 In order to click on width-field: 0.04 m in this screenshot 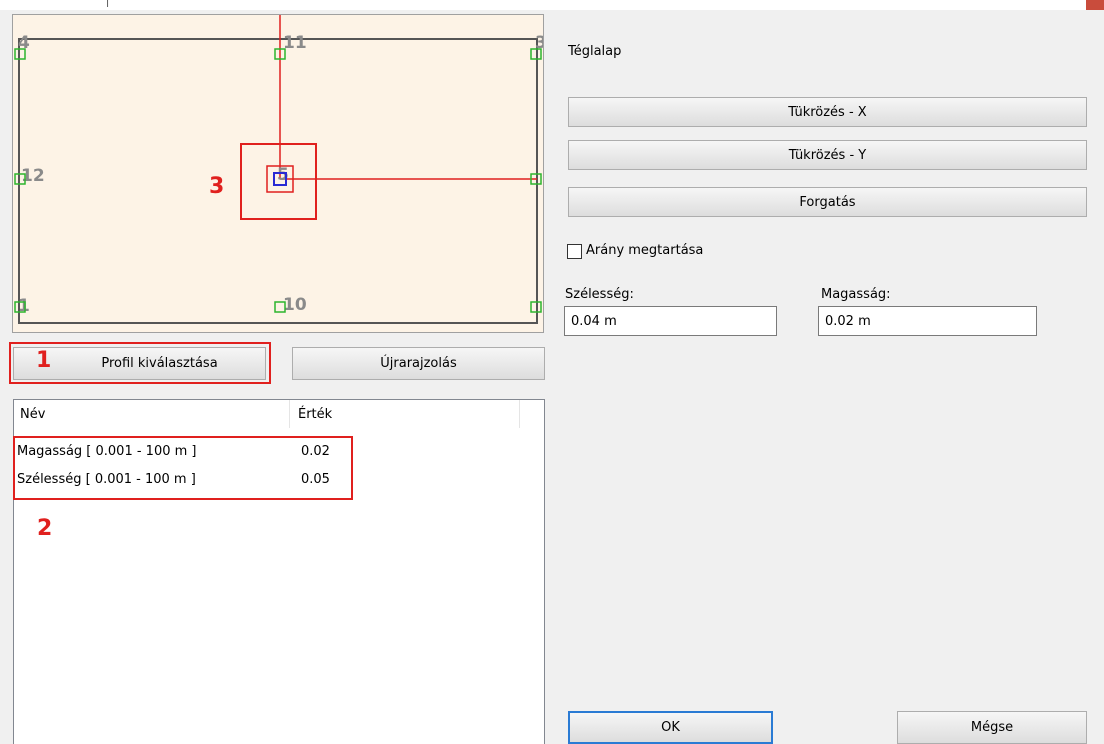, I will do `click(670, 321)`.